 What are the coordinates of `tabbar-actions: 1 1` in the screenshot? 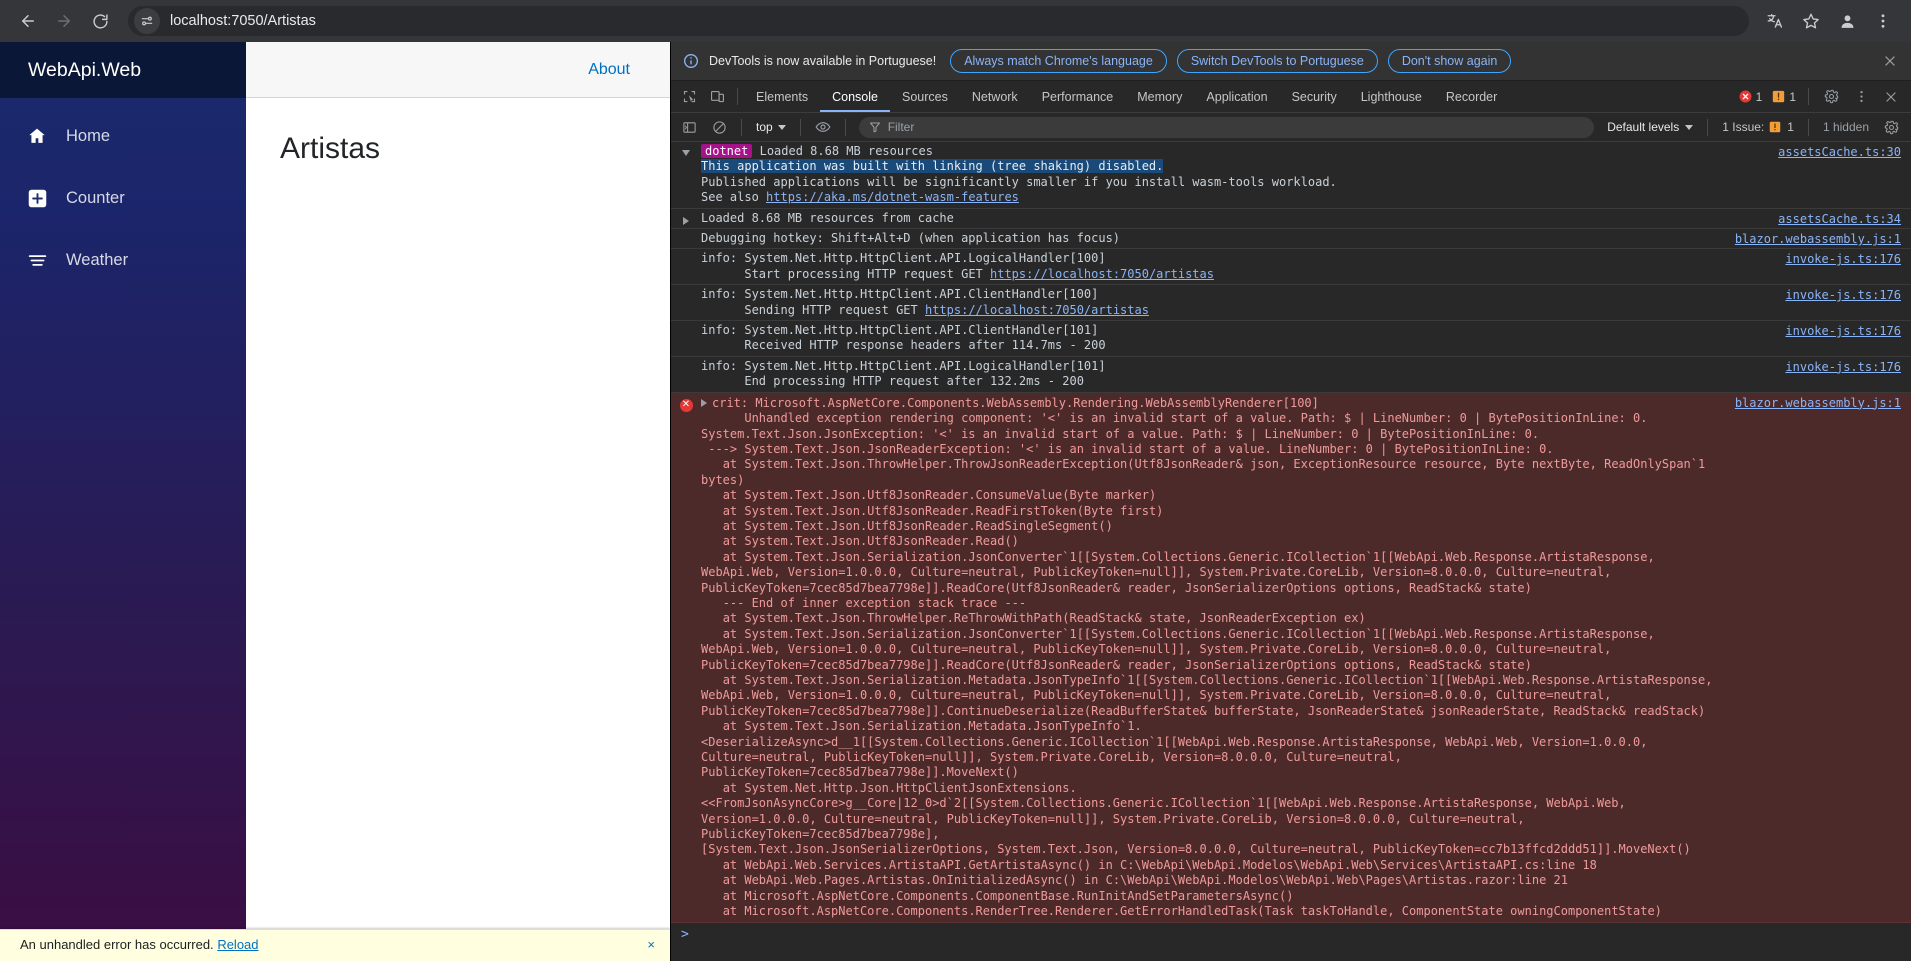 It's located at (1823, 97).